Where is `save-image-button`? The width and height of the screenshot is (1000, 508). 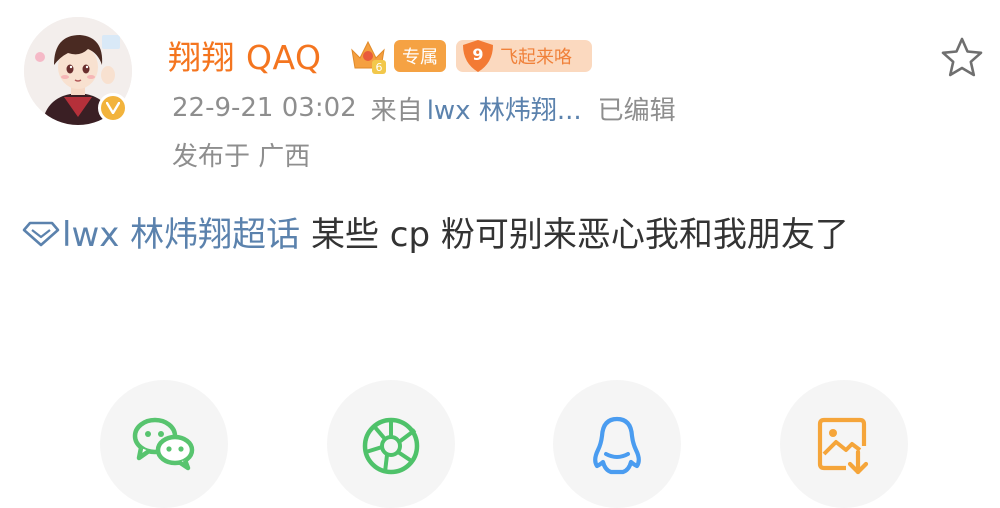
save-image-button is located at coordinates (844, 444).